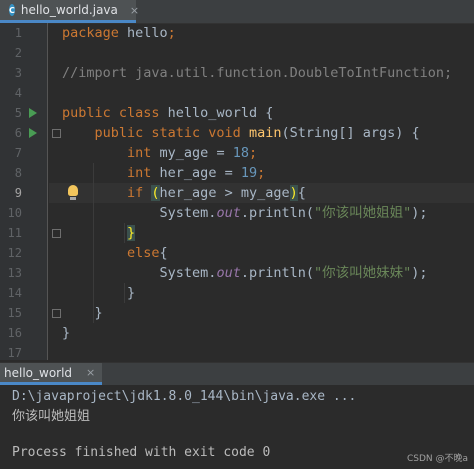 Image resolution: width=474 pixels, height=469 pixels. I want to click on code-token: package, so click(95, 33).